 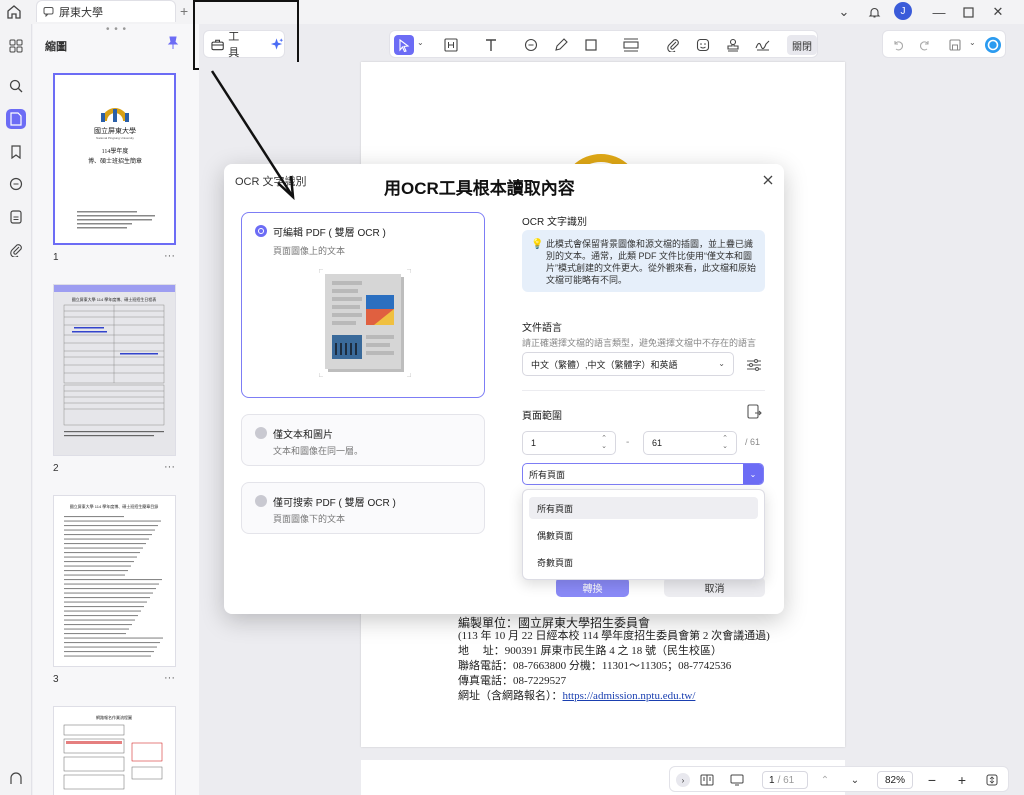 What do you see at coordinates (707, 780) in the screenshot?
I see `reading-mode-icon` at bounding box center [707, 780].